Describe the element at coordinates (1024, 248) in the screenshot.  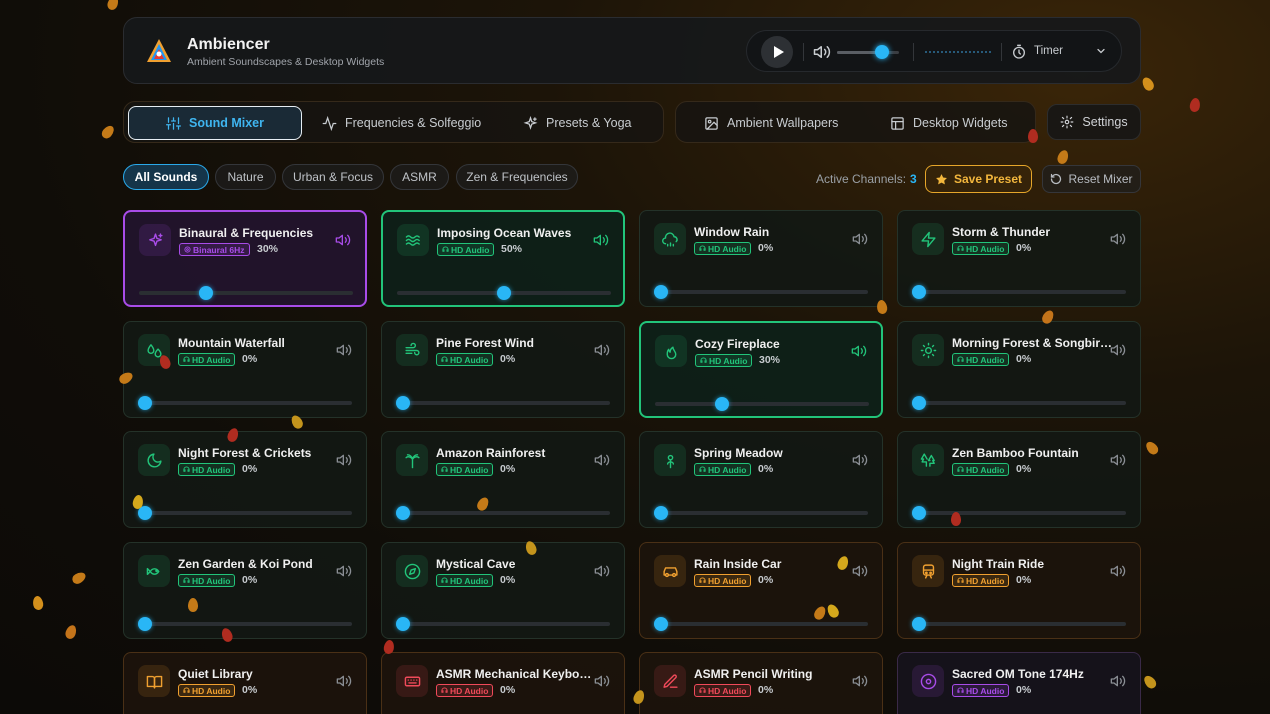
I see `volume-percent: 0%` at that location.